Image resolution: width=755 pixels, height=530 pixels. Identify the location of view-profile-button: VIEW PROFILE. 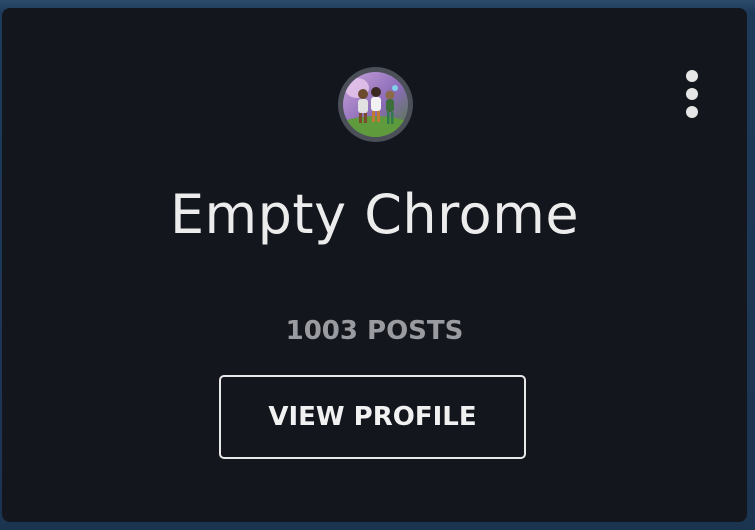
(372, 417).